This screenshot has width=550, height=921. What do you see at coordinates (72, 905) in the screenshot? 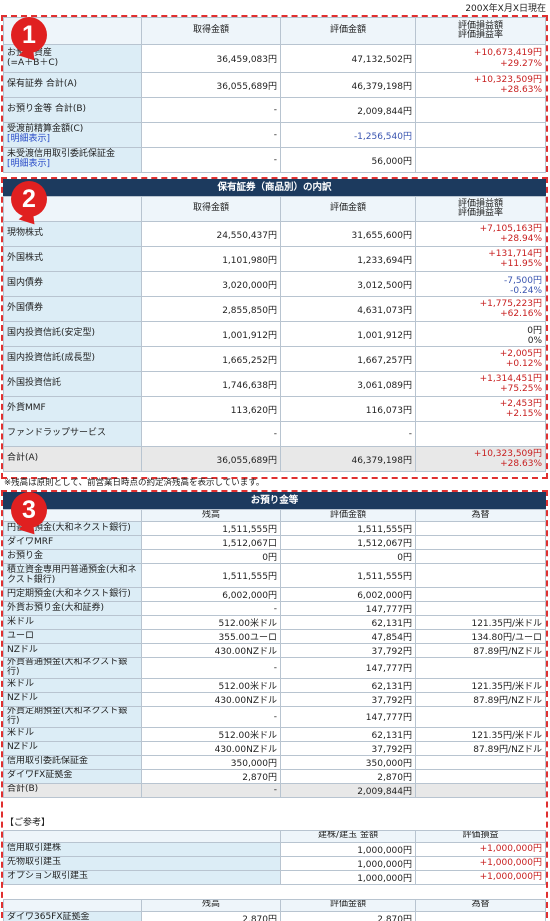
I see `fx365-col-label` at bounding box center [72, 905].